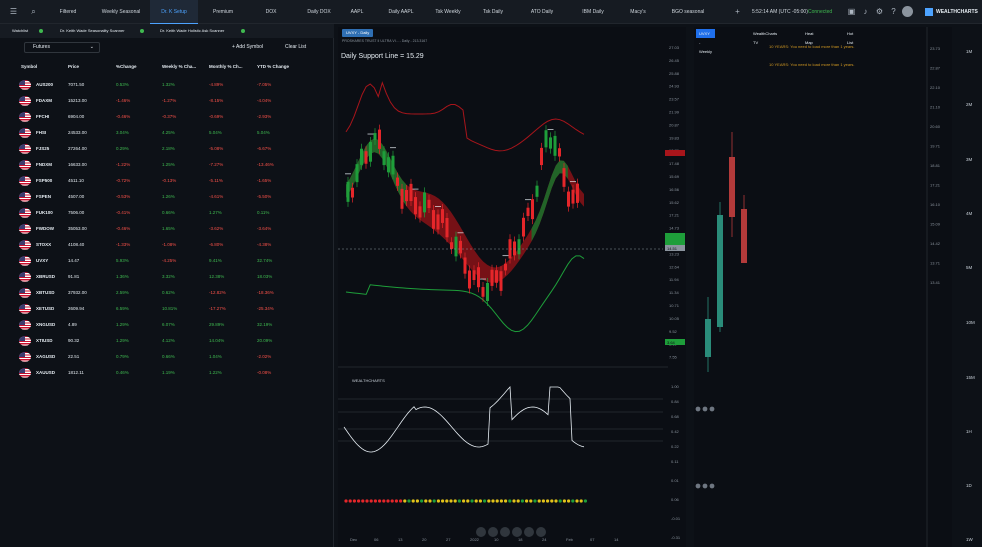 The width and height of the screenshot is (982, 547). What do you see at coordinates (907, 11) in the screenshot?
I see `avatar` at bounding box center [907, 11].